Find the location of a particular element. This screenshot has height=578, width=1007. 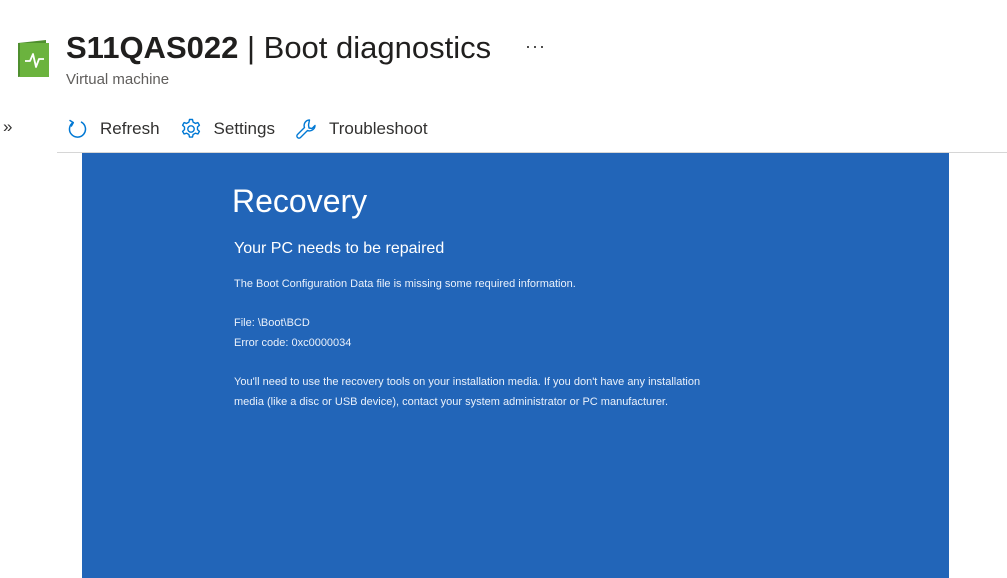

recovery-file: File: \Boot\BCD is located at coordinates (272, 323).